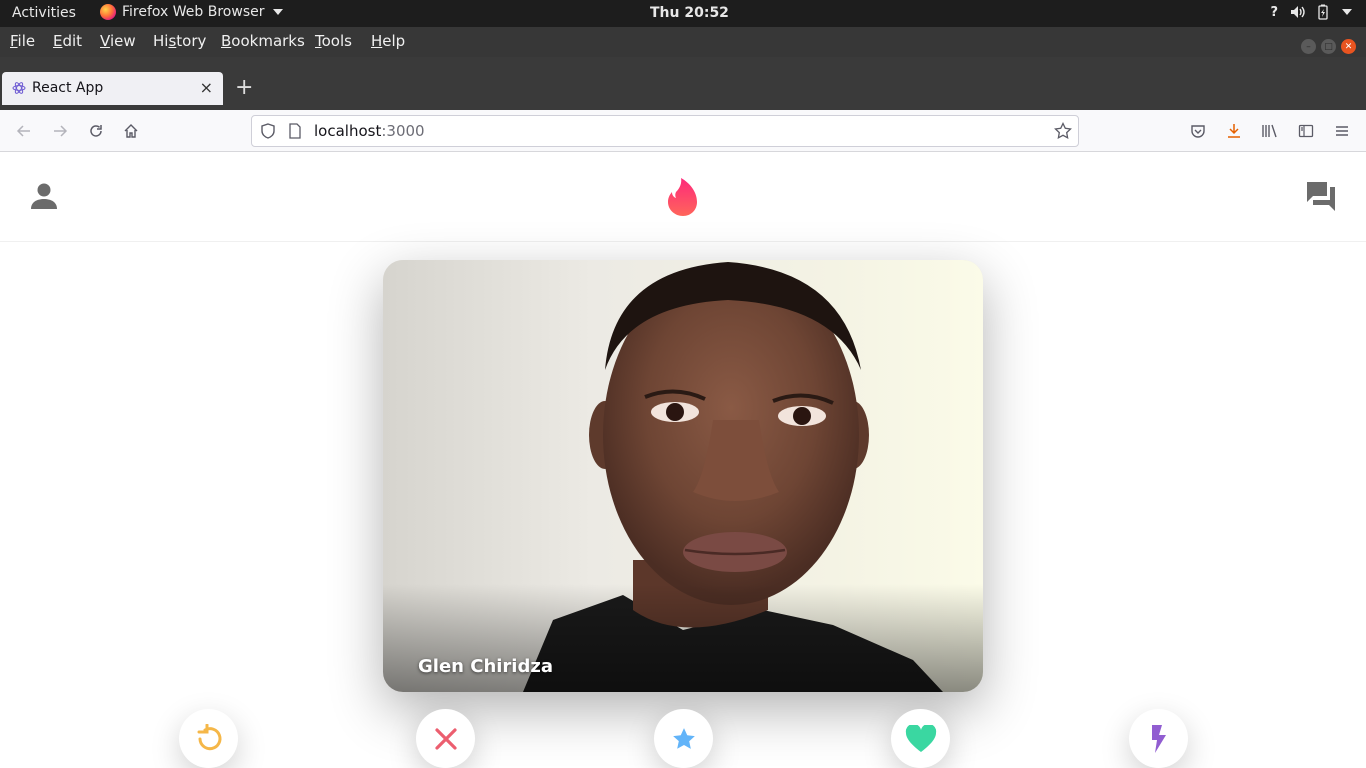 This screenshot has width=1366, height=768. Describe the element at coordinates (24, 131) in the screenshot. I see `back-arrow-icon` at that location.